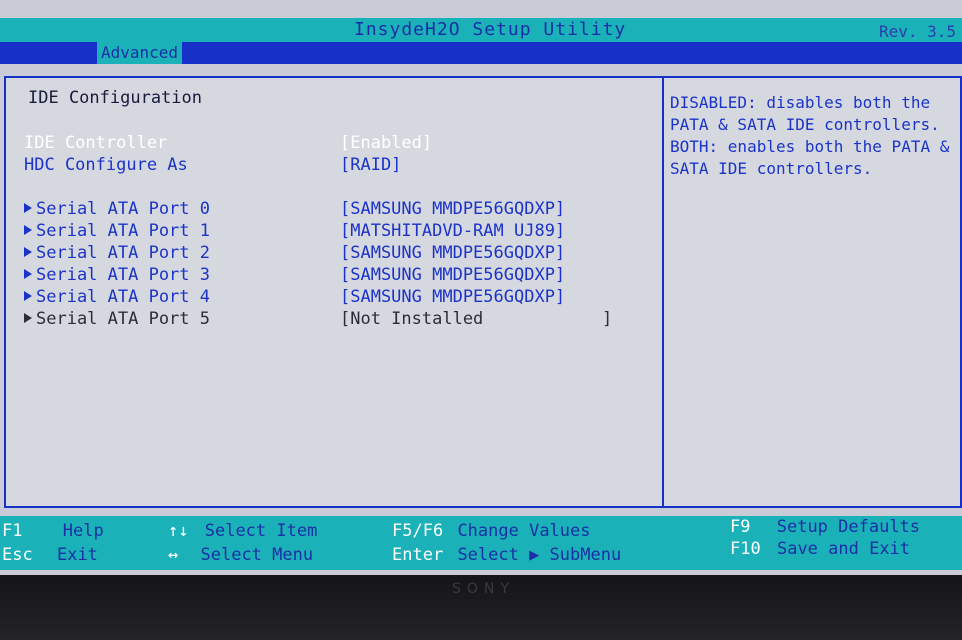 The width and height of the screenshot is (962, 640). I want to click on setting-label: HDC Configure As, so click(106, 165).